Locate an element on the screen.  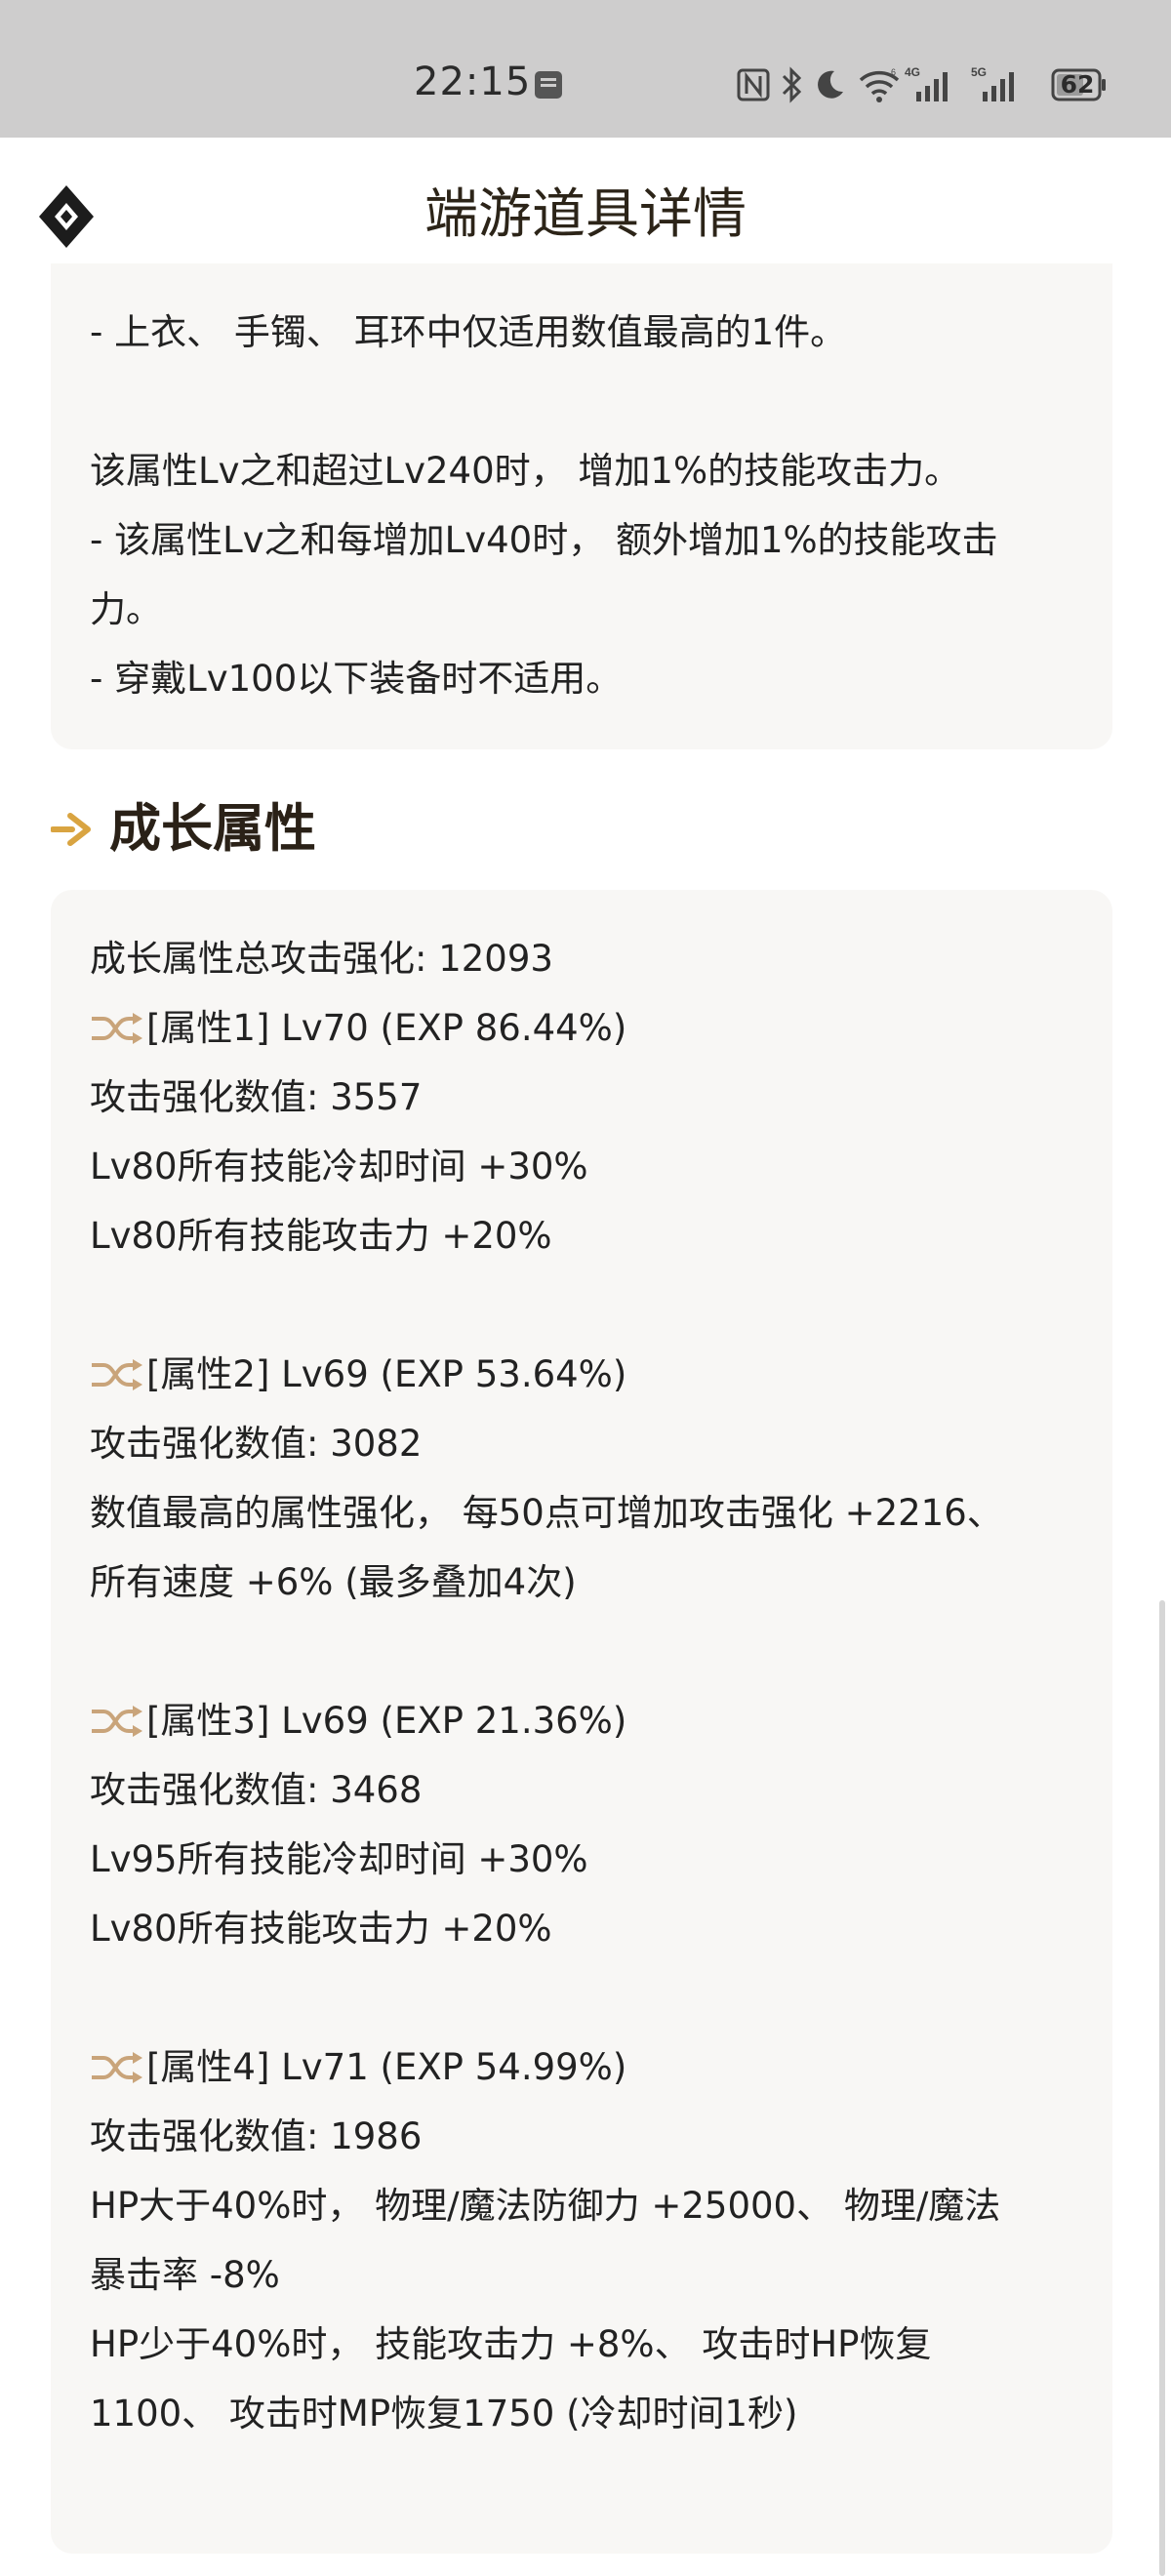
attribute-line: 所有速度 +6% (最多叠加4次) is located at coordinates (333, 1582).